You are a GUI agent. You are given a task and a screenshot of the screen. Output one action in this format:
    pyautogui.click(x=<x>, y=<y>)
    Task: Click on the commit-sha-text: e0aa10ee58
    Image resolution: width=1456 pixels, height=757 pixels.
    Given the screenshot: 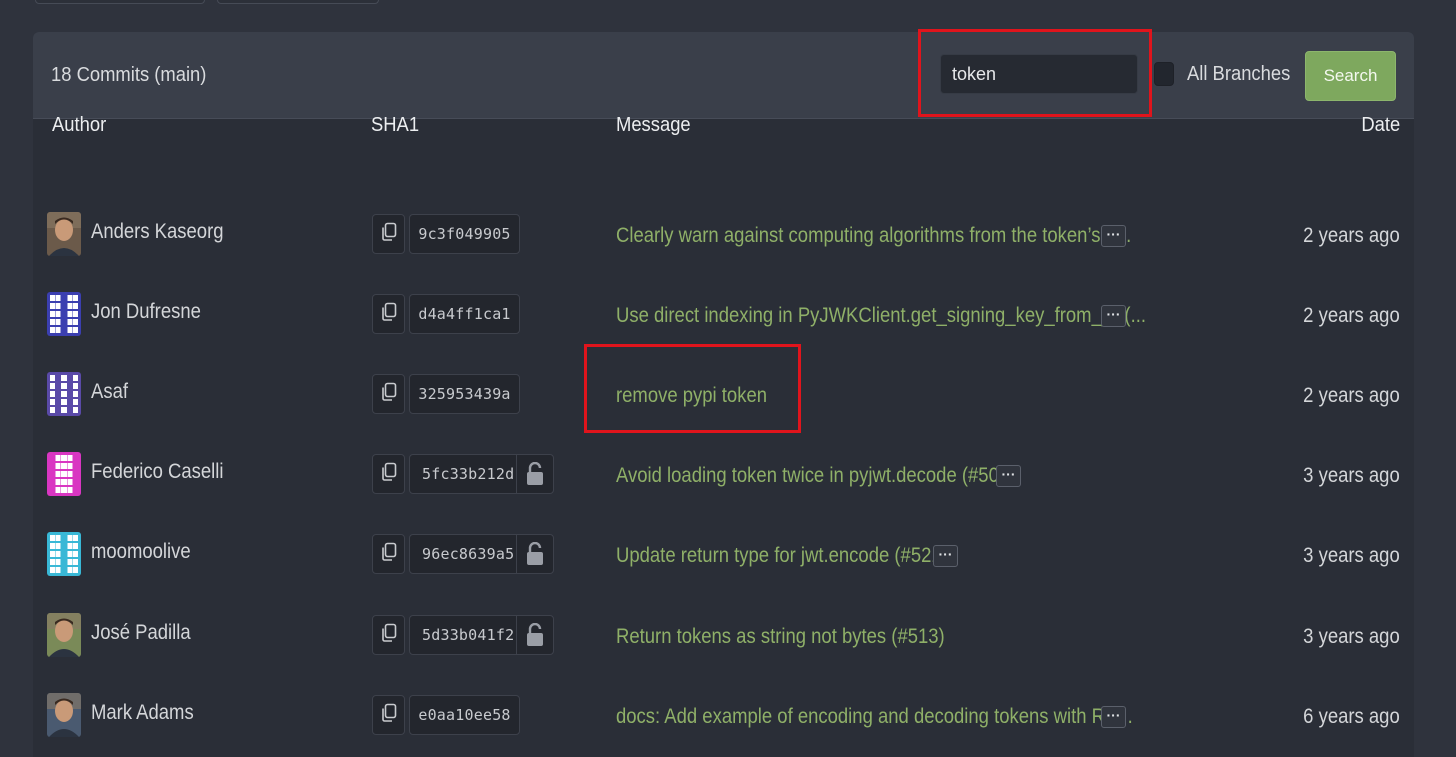 What is the action you would take?
    pyautogui.click(x=464, y=715)
    